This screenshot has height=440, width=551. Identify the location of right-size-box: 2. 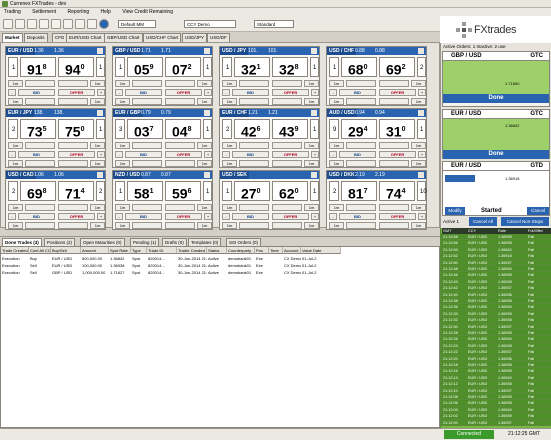
(100, 191).